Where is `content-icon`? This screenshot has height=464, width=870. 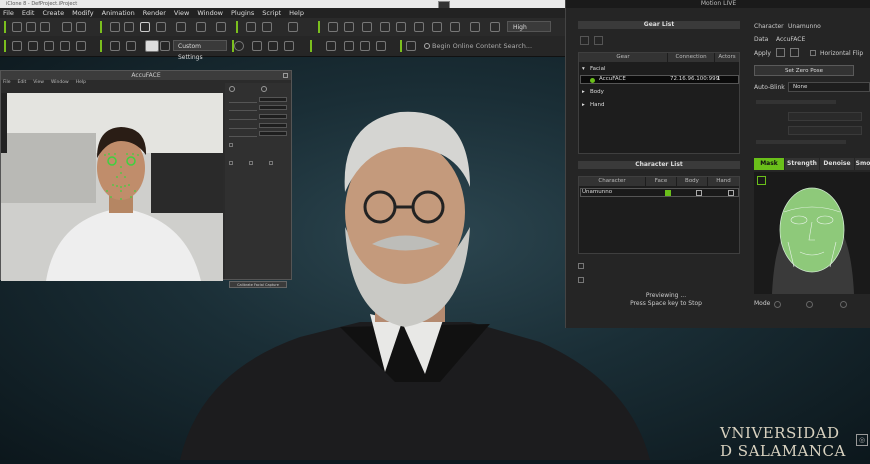
content-icon is located at coordinates (411, 46).